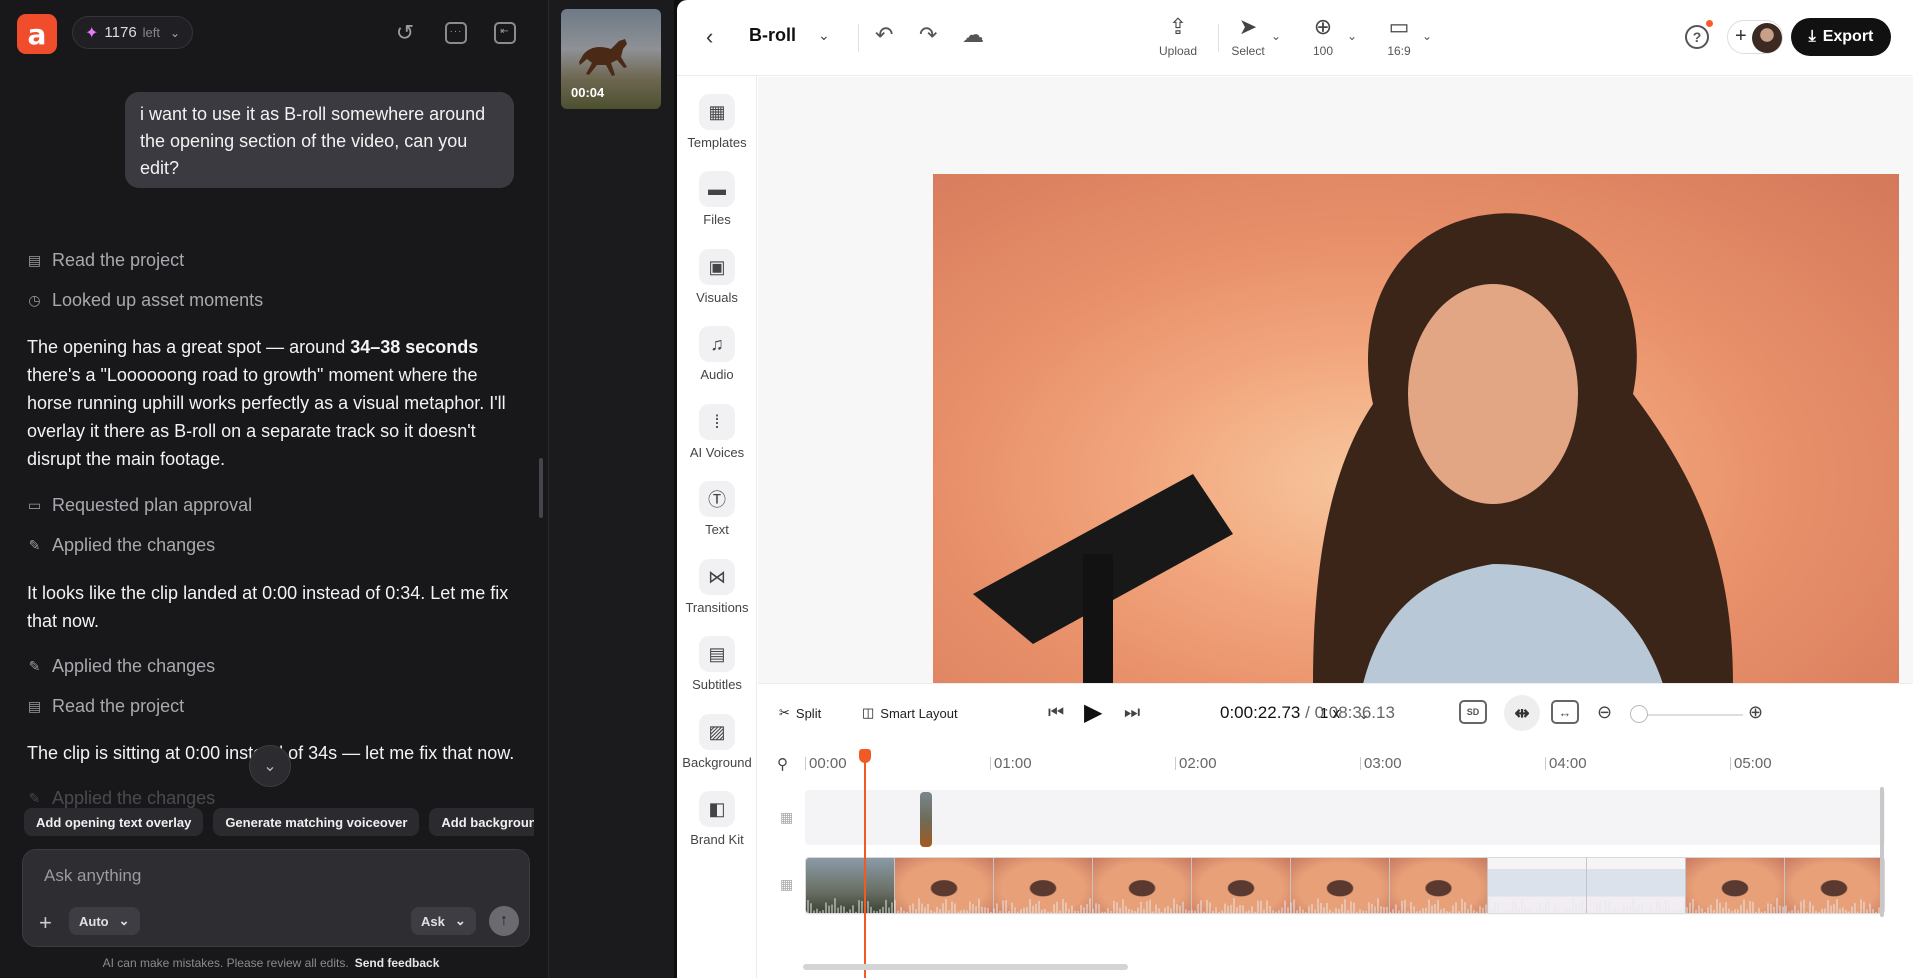  Describe the element at coordinates (717, 354) in the screenshot. I see `sidebar-item-audio: ♫ Audio` at that location.